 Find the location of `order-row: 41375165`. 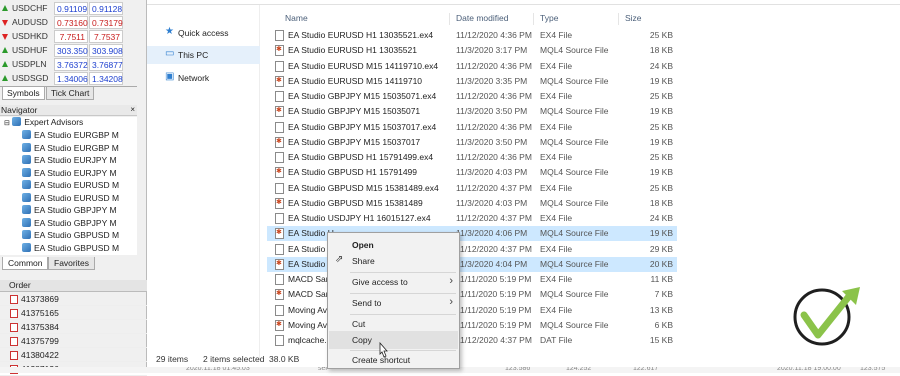

order-row: 41375165 is located at coordinates (73, 313).